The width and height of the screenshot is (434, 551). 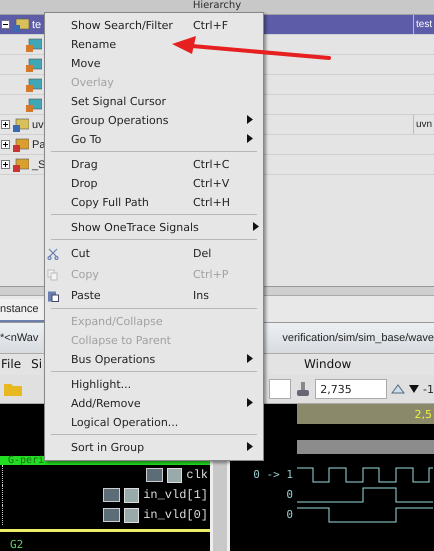 I want to click on signal-value: 0 -> 1, so click(x=273, y=475).